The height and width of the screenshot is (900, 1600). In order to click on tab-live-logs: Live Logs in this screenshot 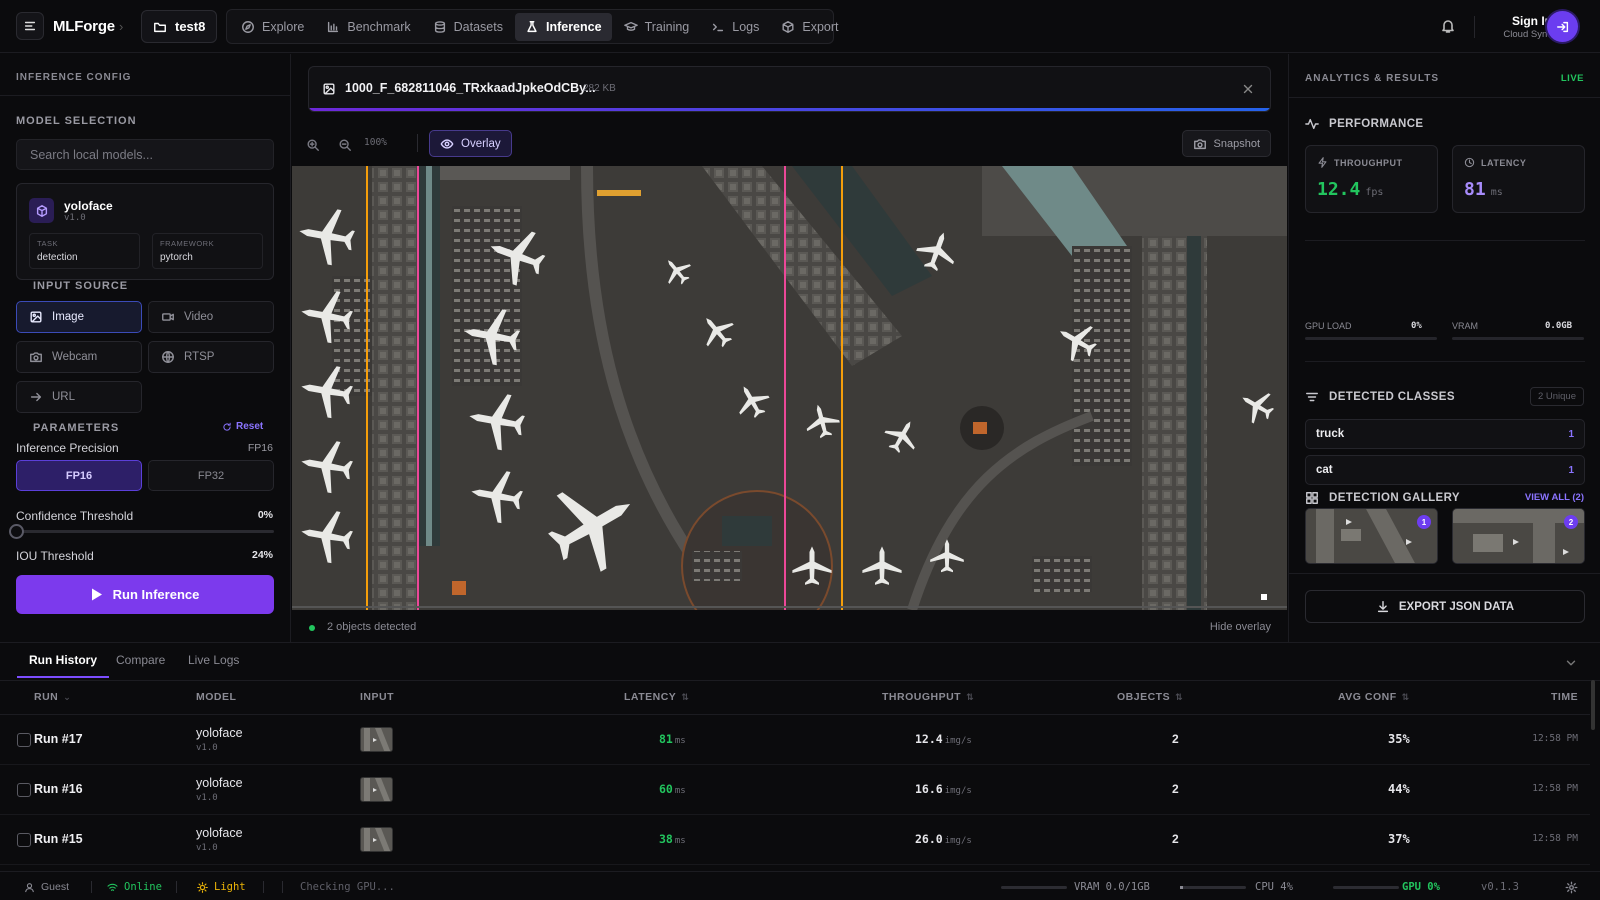, I will do `click(213, 665)`.